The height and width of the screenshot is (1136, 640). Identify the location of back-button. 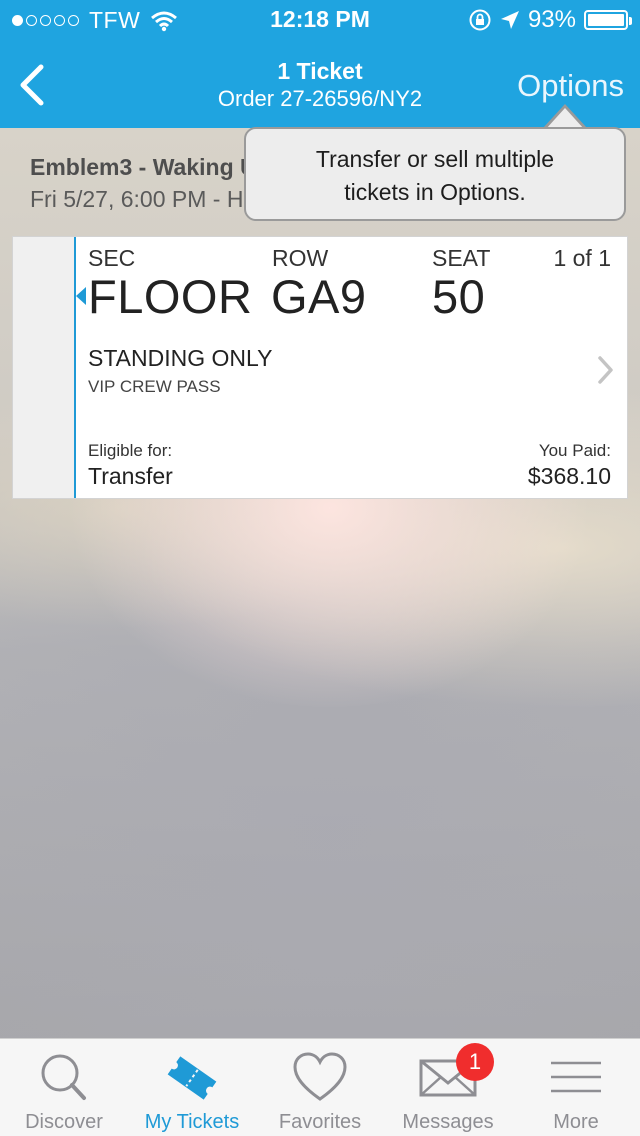
(32, 85).